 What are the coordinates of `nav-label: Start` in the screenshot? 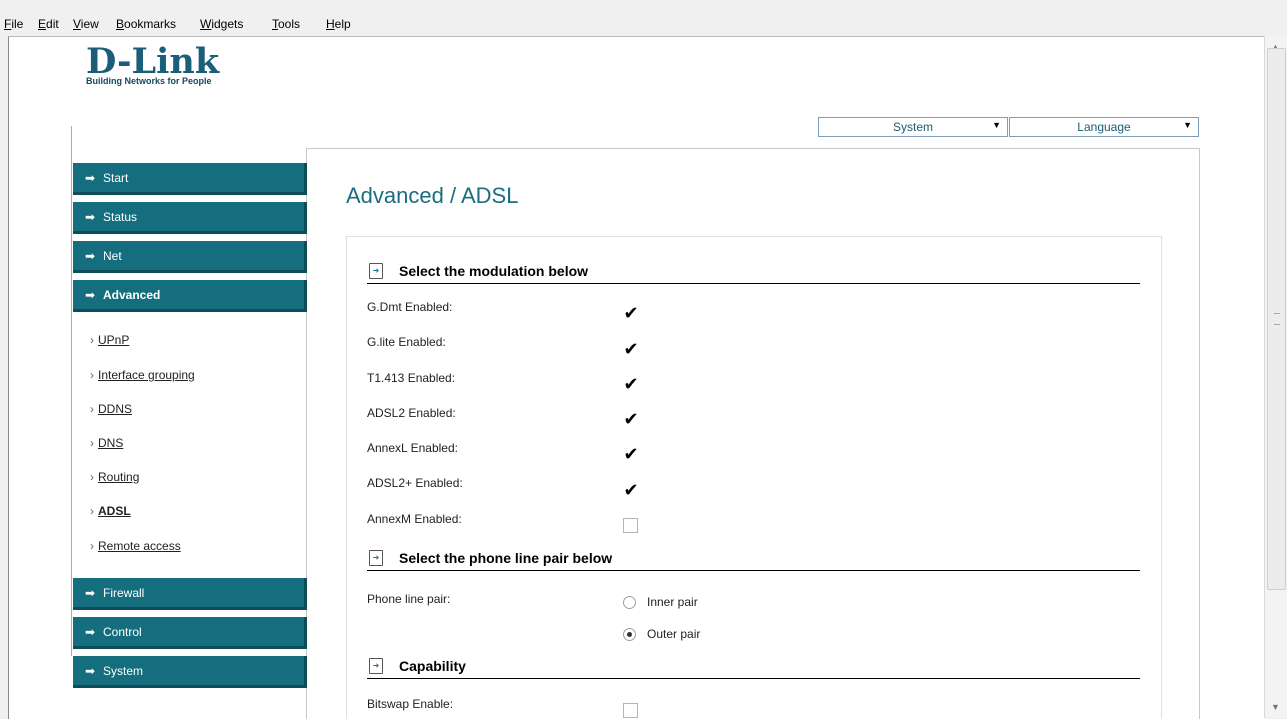 It's located at (116, 178).